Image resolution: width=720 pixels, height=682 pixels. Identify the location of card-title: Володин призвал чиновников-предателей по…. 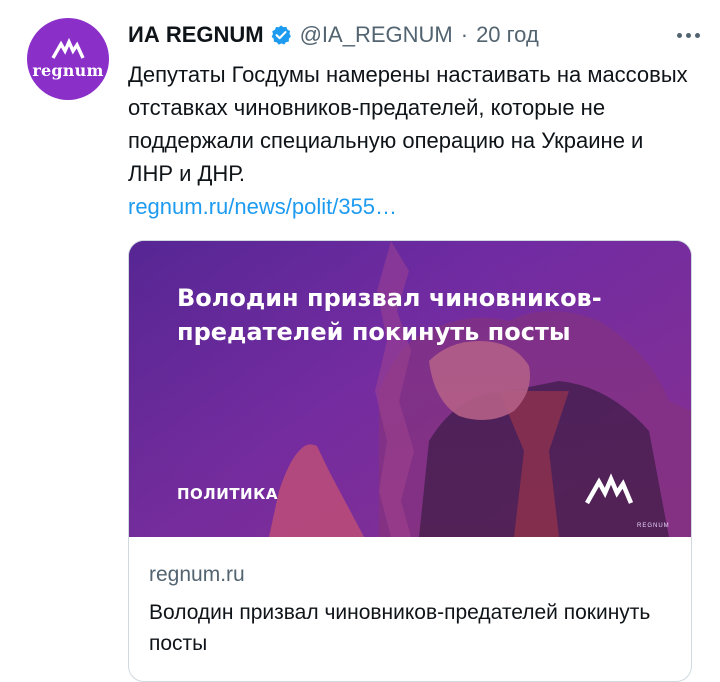
(400, 628).